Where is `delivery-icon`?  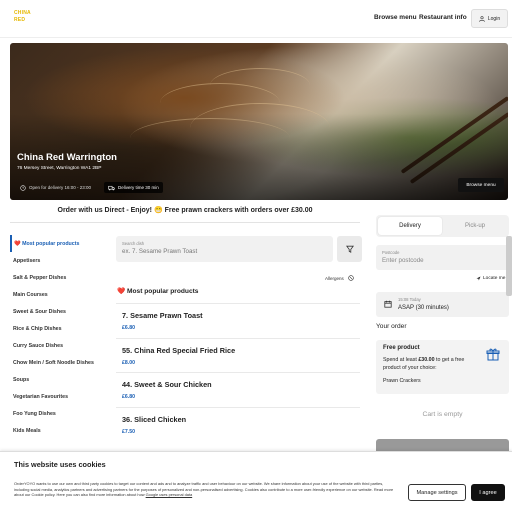
delivery-icon is located at coordinates (111, 187).